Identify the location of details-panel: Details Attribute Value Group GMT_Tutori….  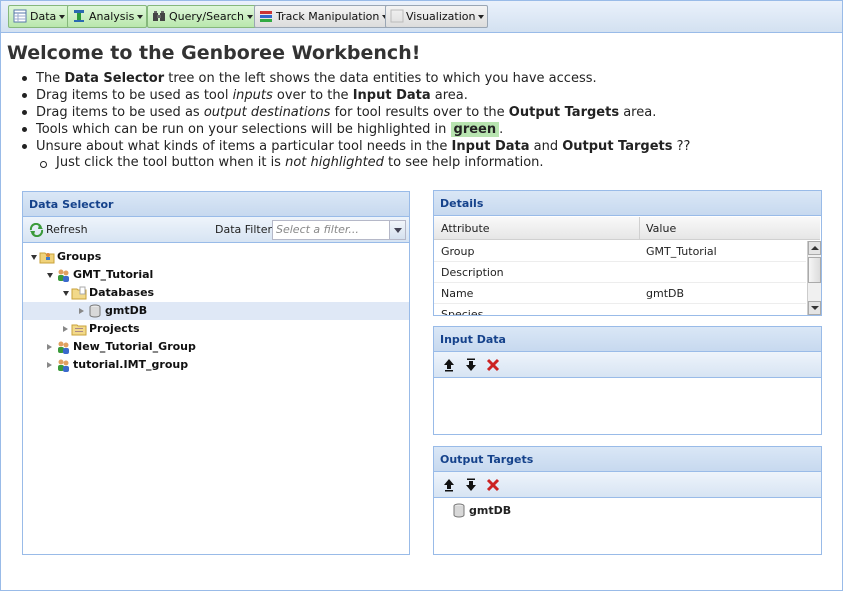
(627, 253).